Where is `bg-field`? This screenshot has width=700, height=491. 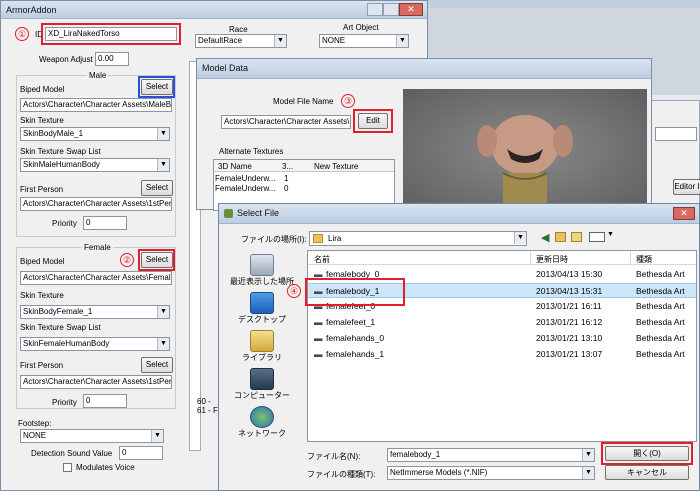
bg-field is located at coordinates (676, 134).